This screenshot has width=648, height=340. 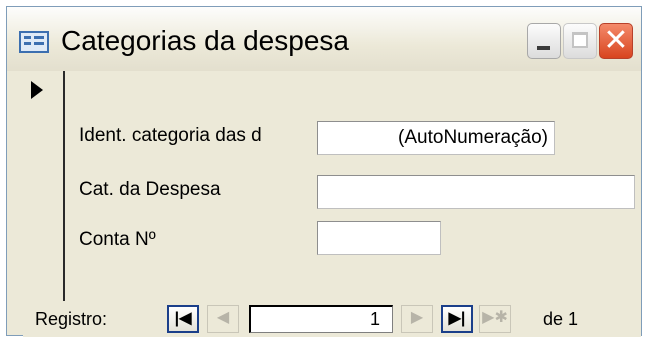 What do you see at coordinates (44, 186) in the screenshot?
I see `record-selector` at bounding box center [44, 186].